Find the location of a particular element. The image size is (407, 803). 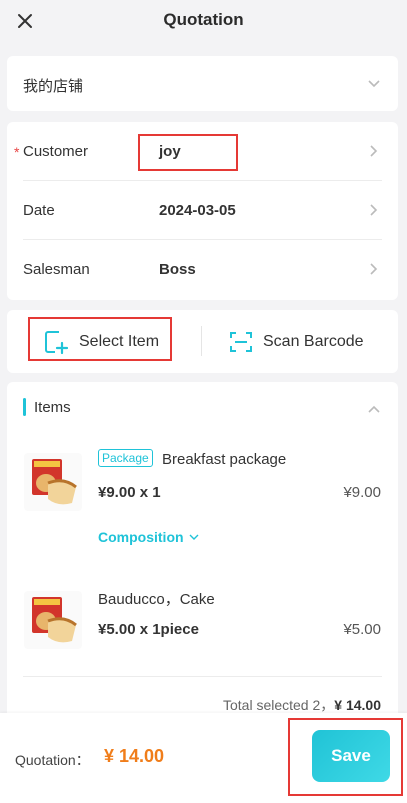

date-label: Date is located at coordinates (39, 210).